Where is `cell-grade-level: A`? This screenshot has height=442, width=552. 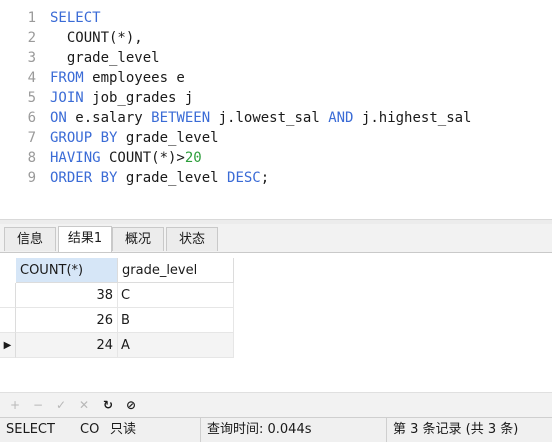 cell-grade-level: A is located at coordinates (176, 345).